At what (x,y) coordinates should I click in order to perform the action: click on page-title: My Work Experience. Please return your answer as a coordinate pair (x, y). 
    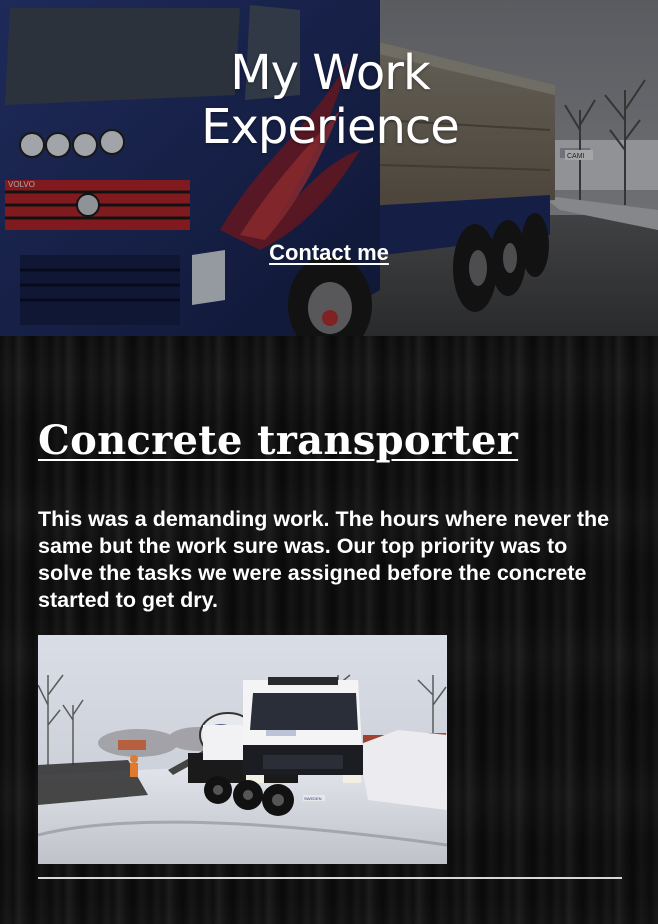
    Looking at the image, I should click on (330, 100).